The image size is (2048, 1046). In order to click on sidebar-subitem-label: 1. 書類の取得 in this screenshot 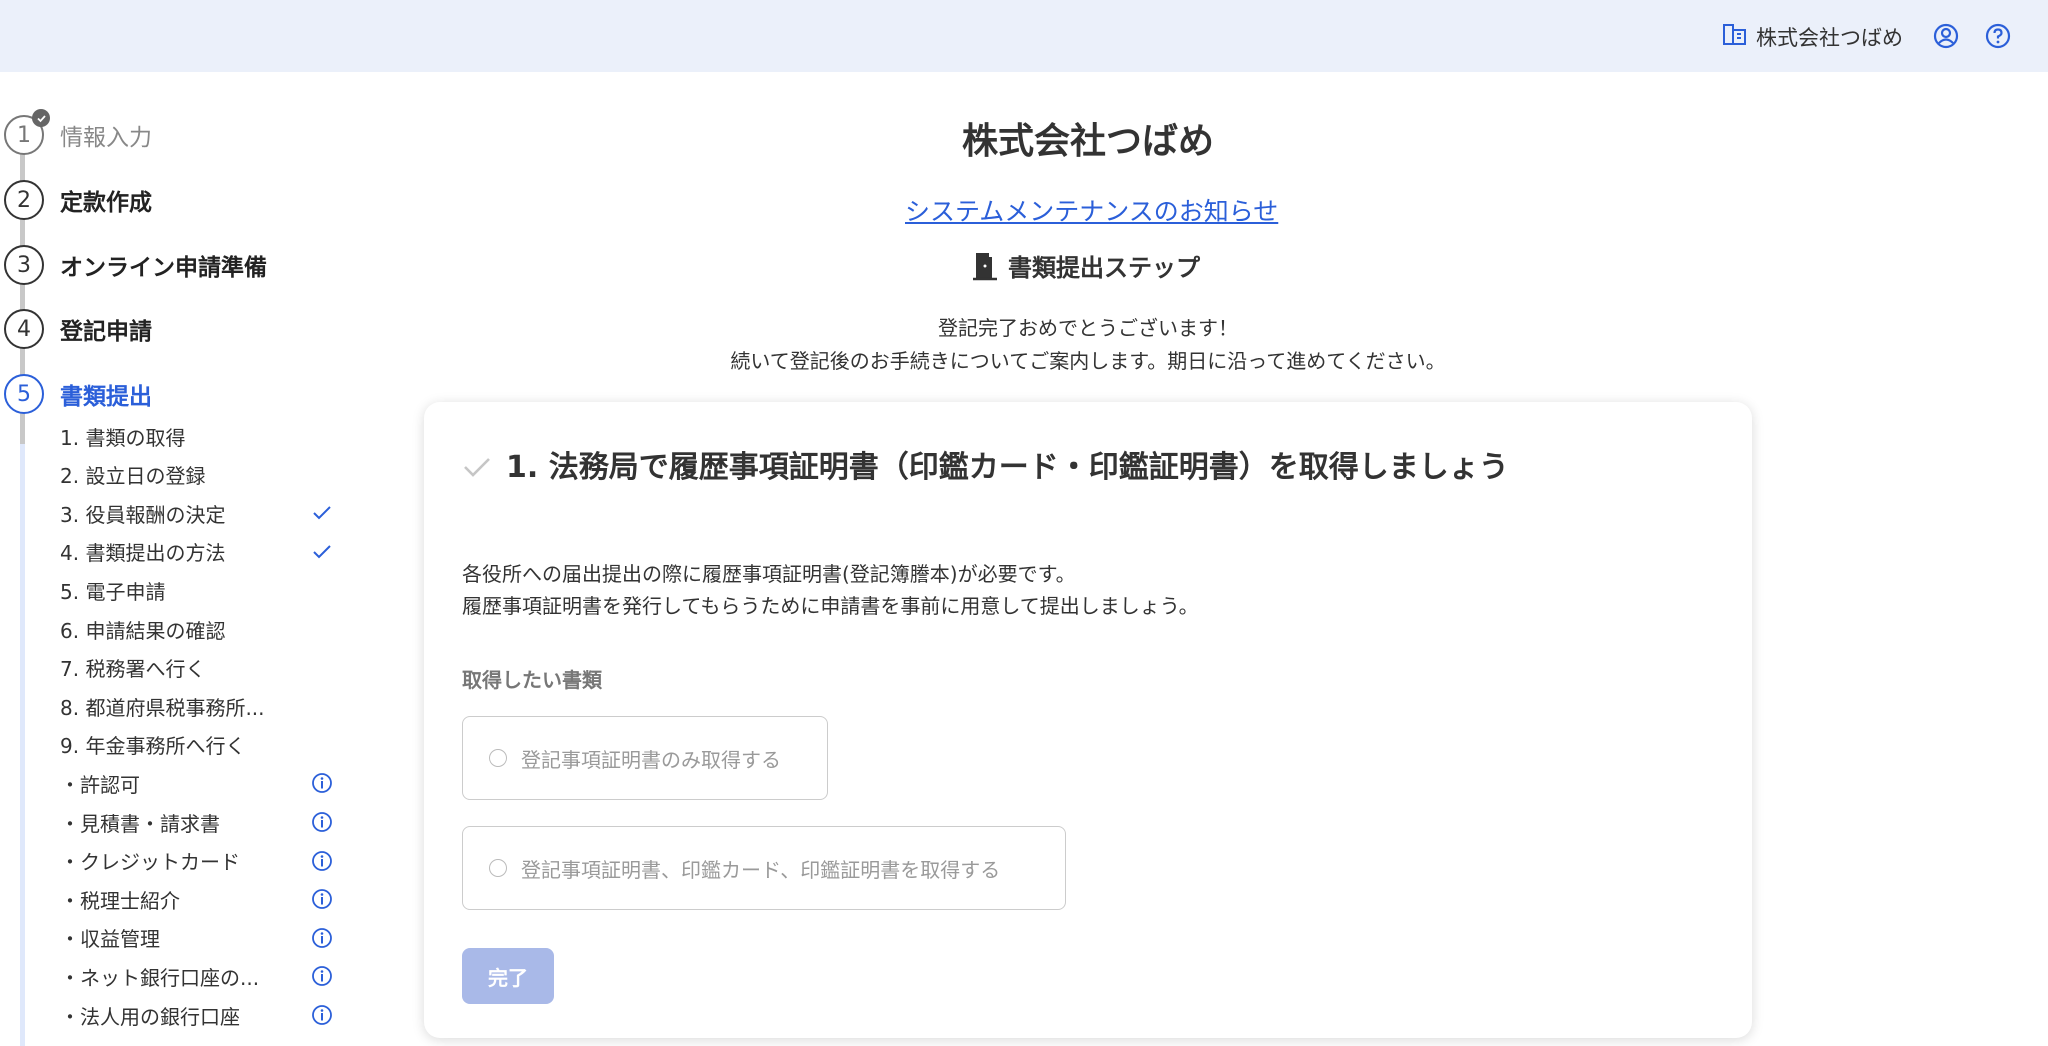, I will do `click(123, 437)`.